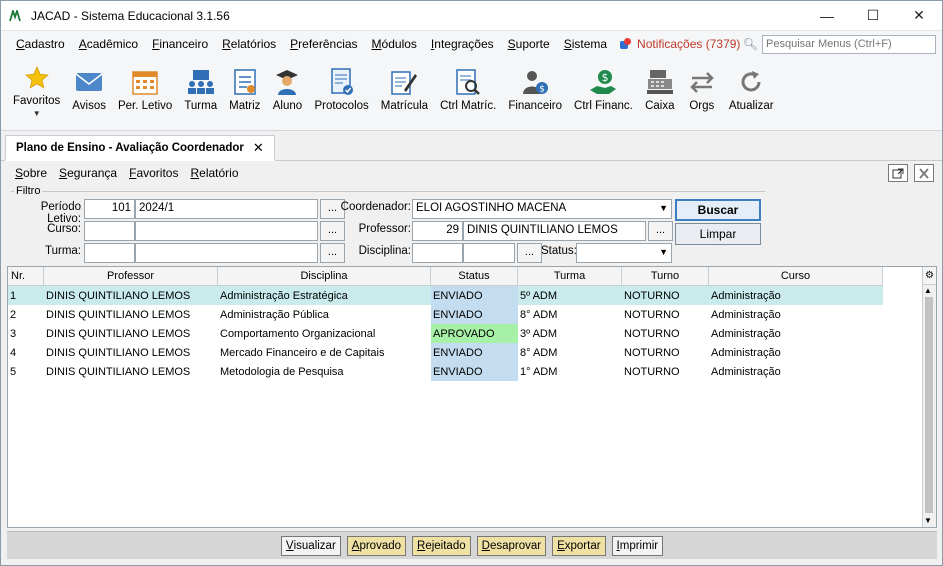 This screenshot has height=566, width=943. I want to click on enrollment-icon, so click(404, 82).